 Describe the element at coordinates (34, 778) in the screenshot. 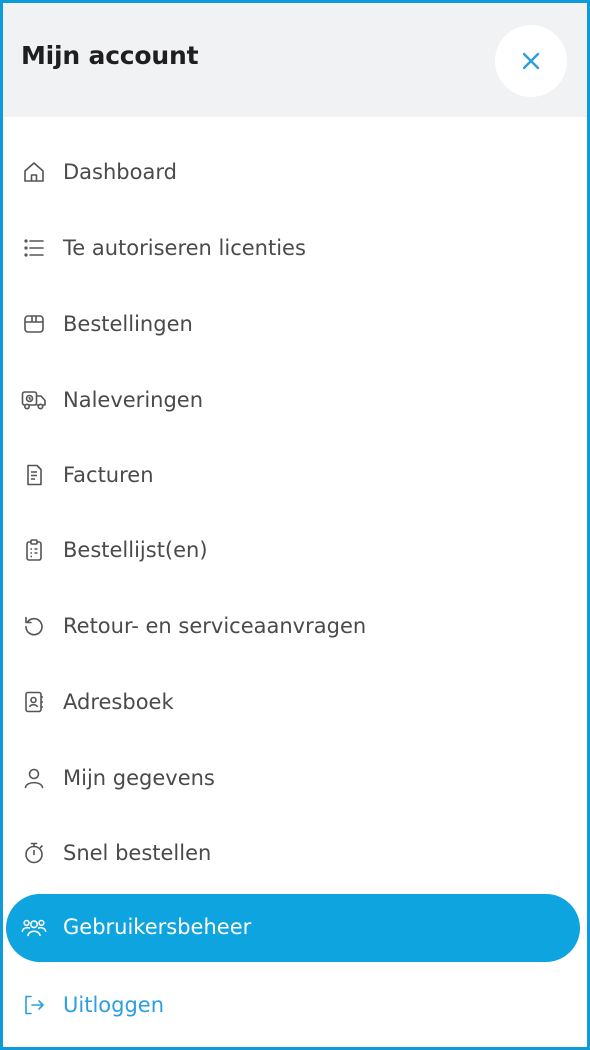

I see `user-icon` at that location.